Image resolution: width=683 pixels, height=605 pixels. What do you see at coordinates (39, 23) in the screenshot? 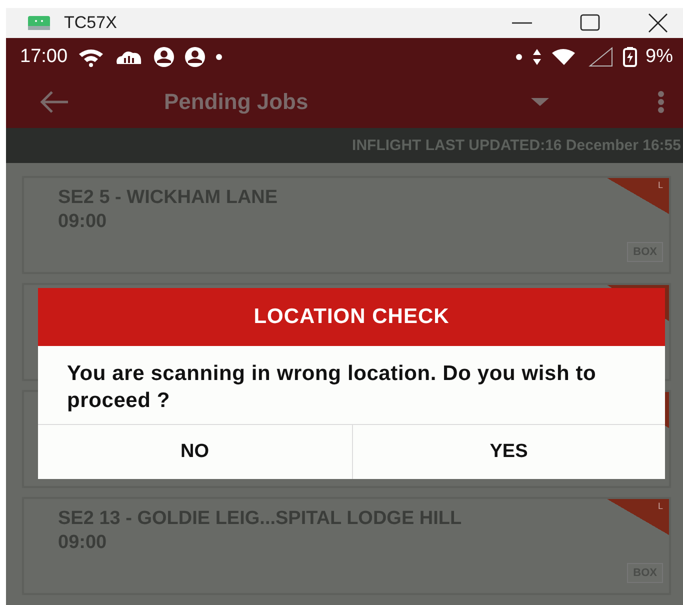
I see `android-app-icon` at bounding box center [39, 23].